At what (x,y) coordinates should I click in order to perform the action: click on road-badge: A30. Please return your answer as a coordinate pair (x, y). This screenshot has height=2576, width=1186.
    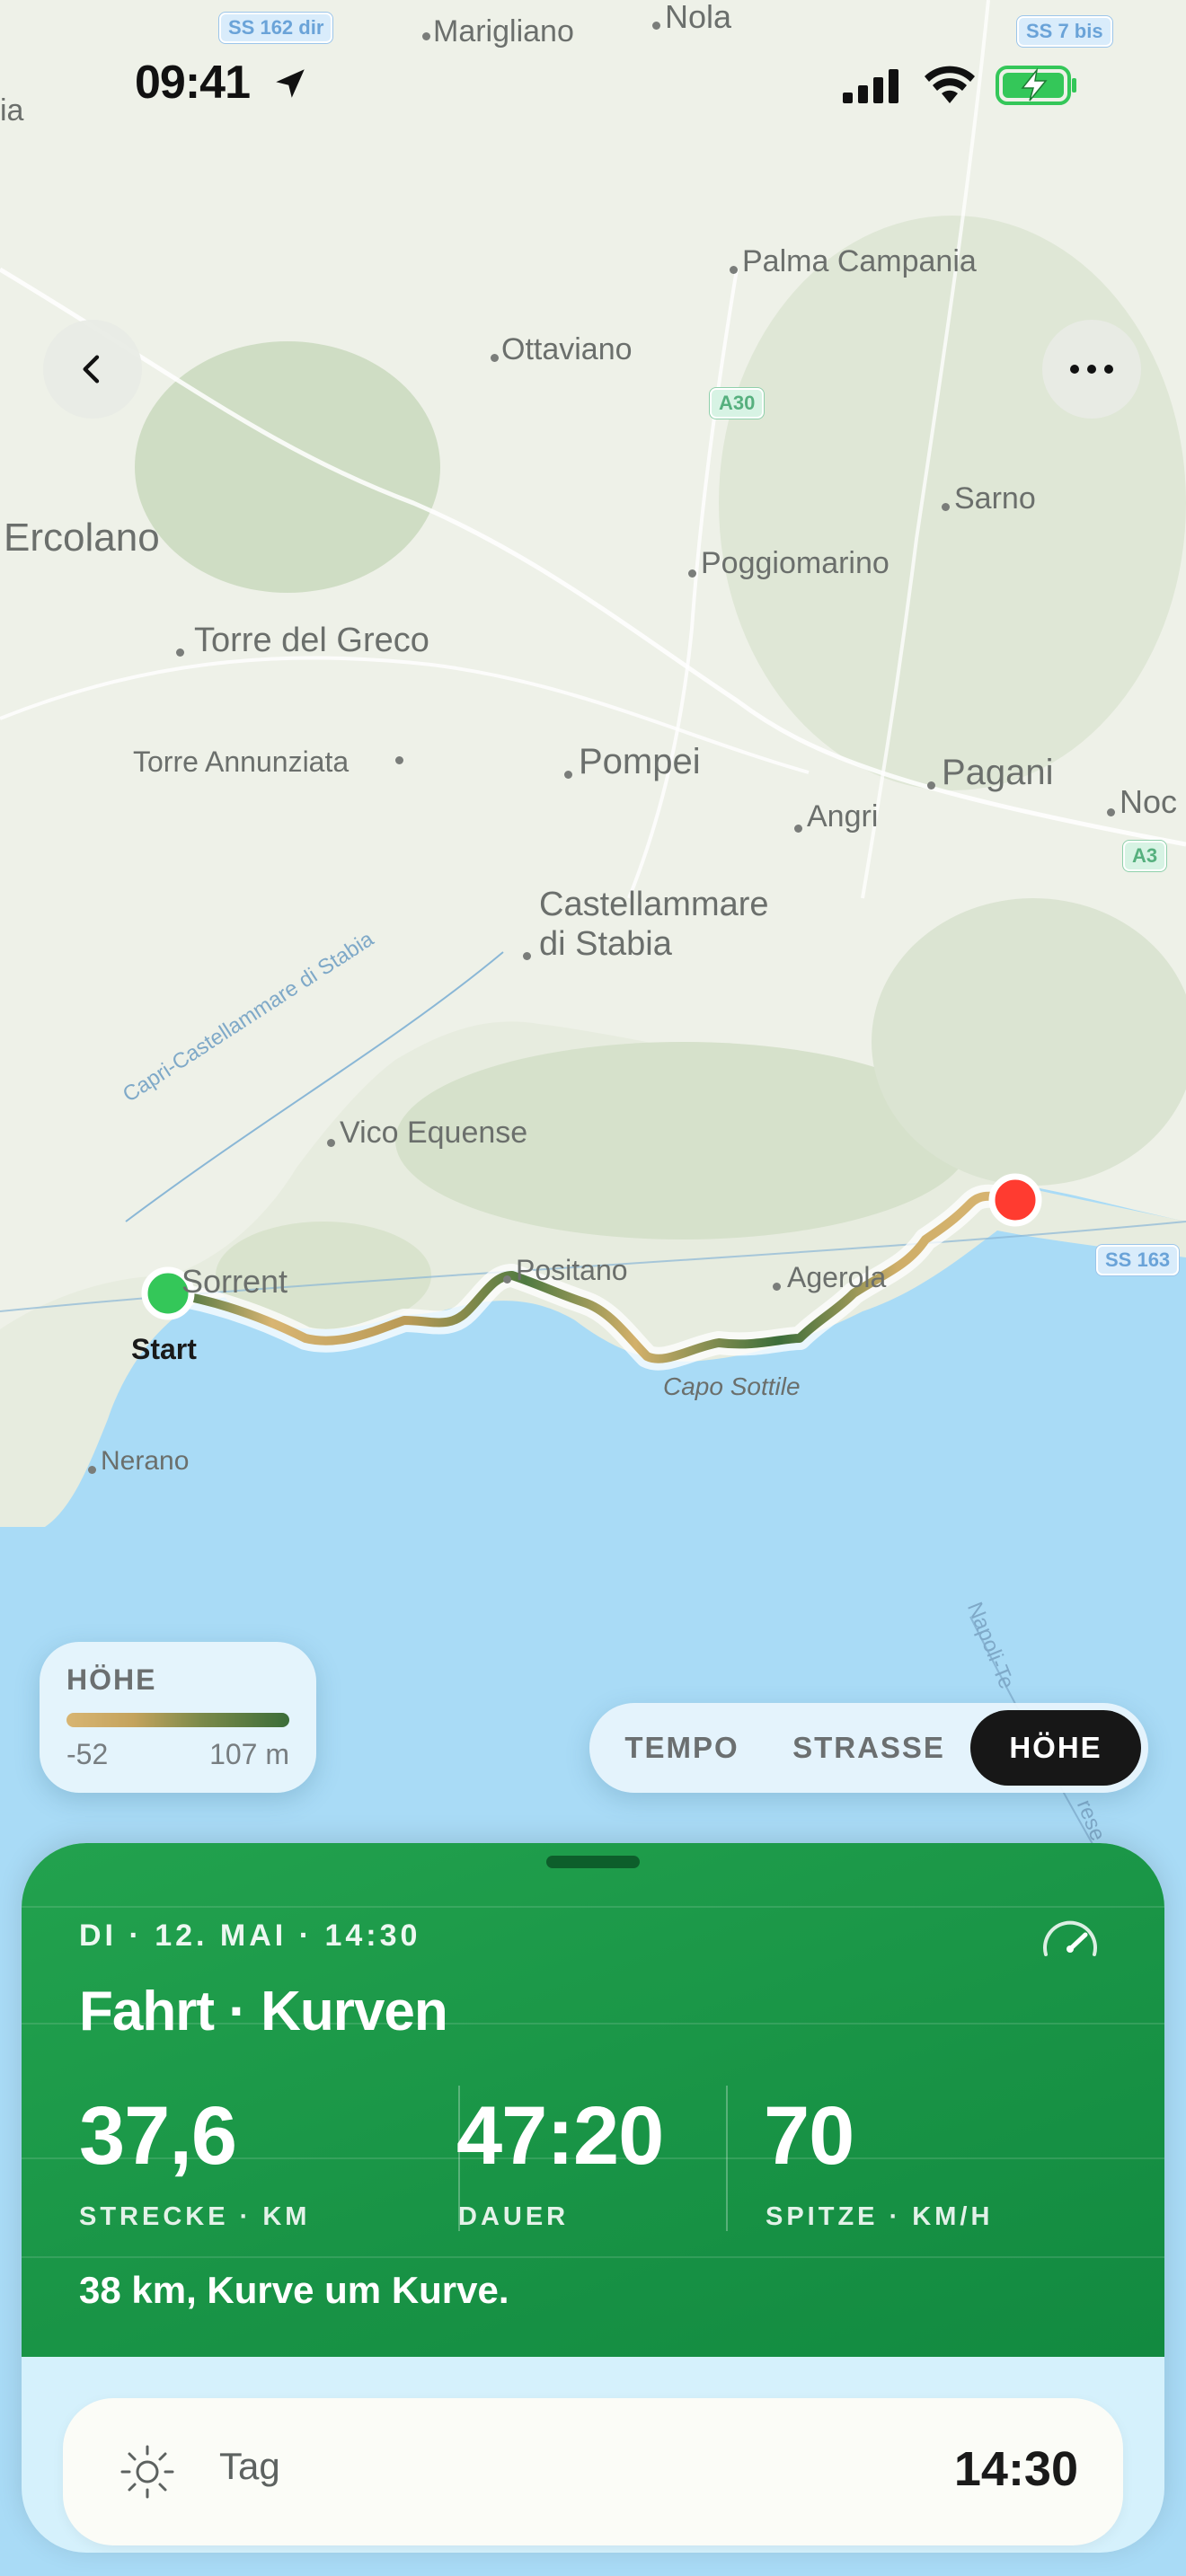
    Looking at the image, I should click on (737, 403).